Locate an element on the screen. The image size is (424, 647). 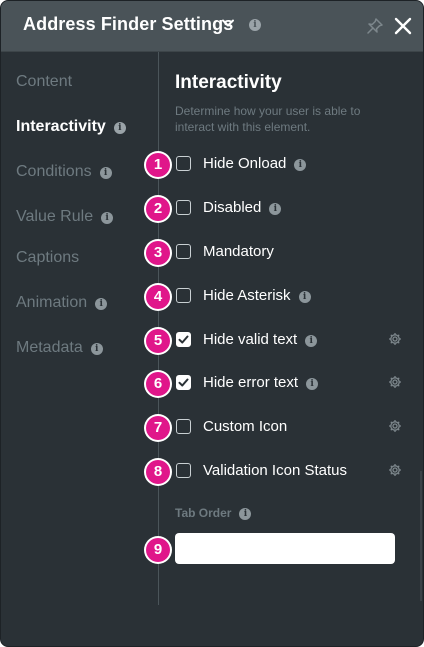
hide-onload-checkbox is located at coordinates (183, 163).